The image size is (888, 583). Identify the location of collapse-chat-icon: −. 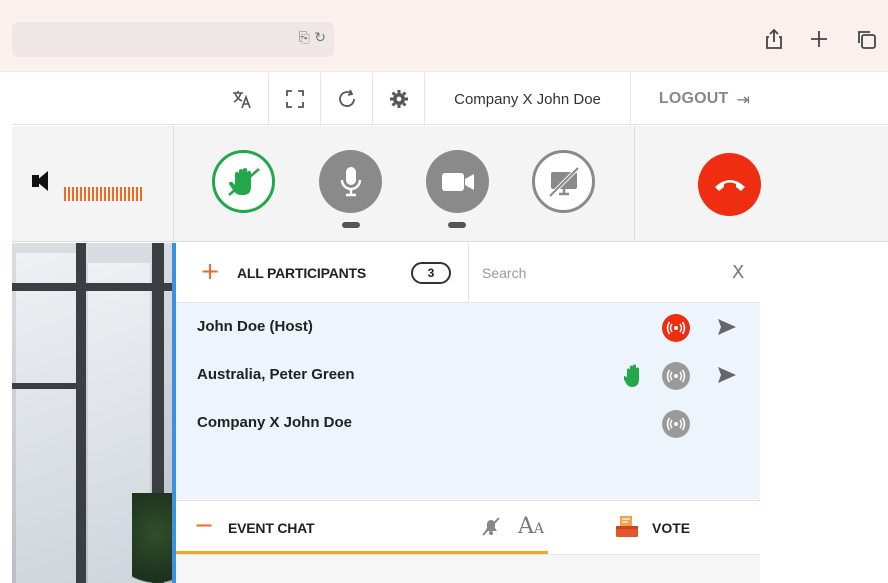
(204, 525).